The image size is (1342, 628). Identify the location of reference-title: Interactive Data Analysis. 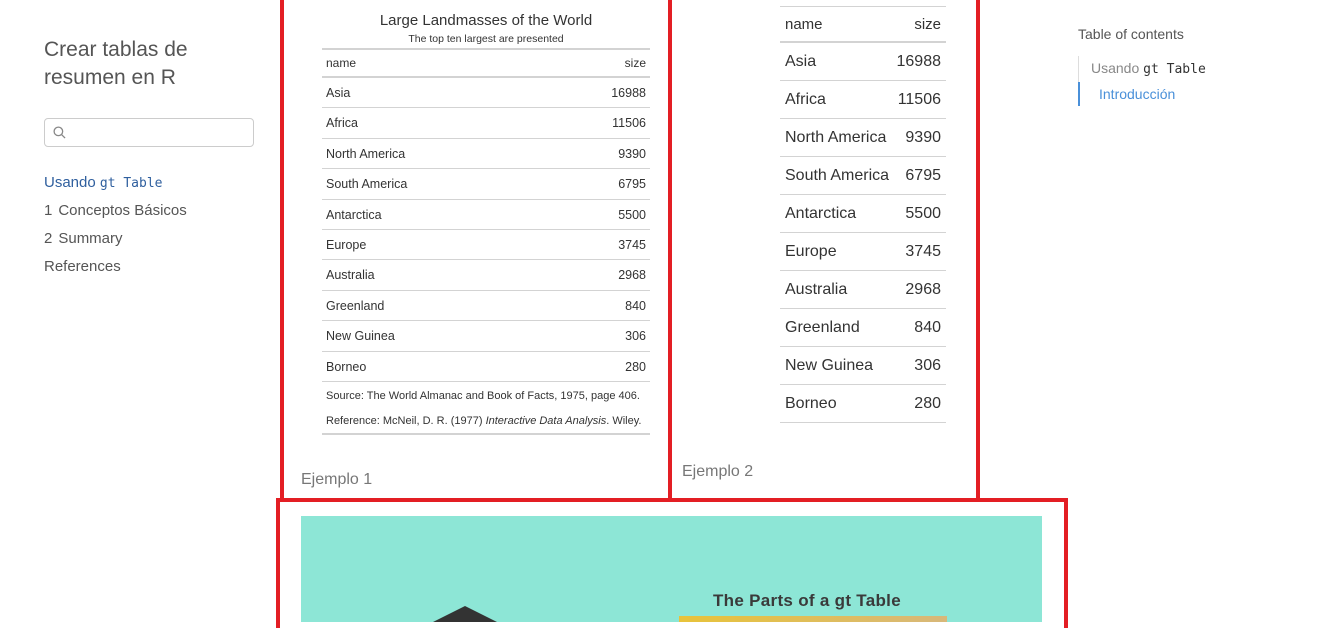
(546, 420).